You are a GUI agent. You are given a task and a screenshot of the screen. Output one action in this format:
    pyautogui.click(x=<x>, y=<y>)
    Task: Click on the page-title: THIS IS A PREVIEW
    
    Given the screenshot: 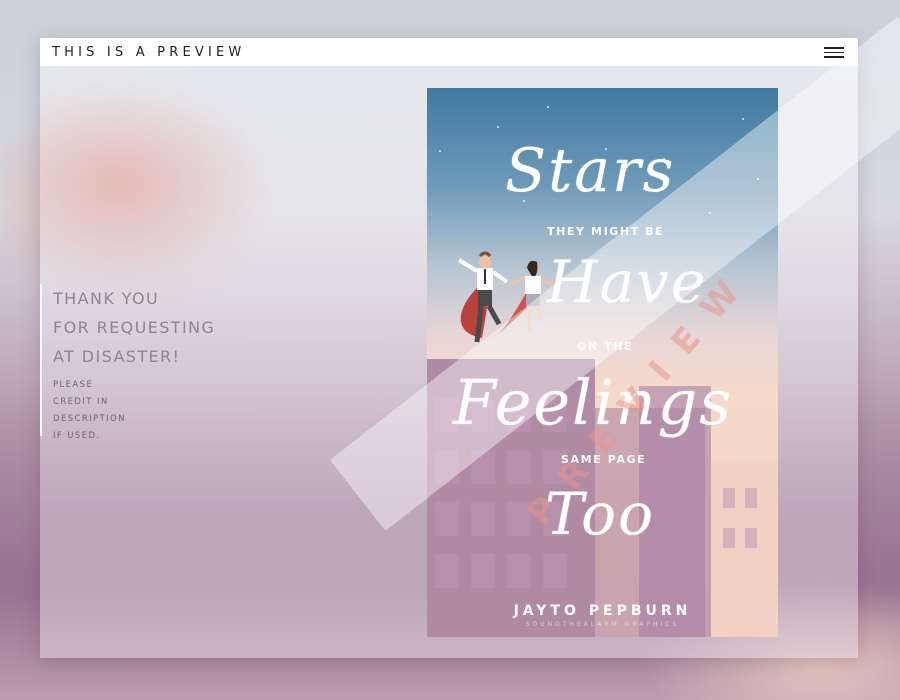 What is the action you would take?
    pyautogui.click(x=149, y=52)
    